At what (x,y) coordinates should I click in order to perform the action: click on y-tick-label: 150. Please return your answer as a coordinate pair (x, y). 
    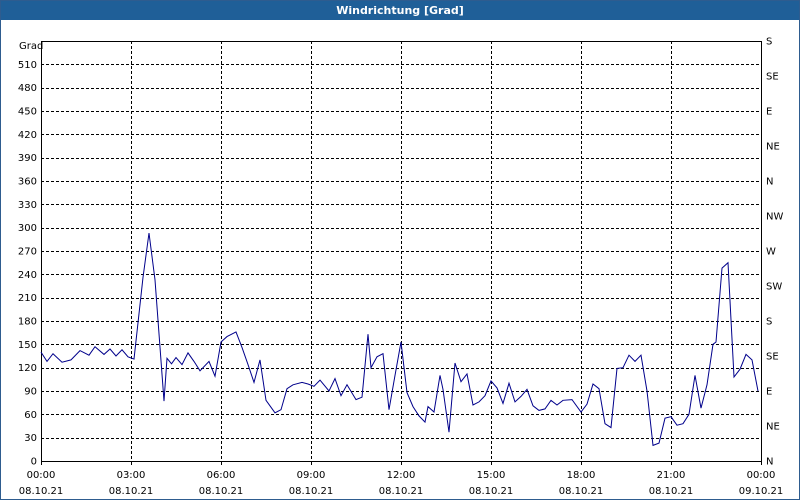
    Looking at the image, I should click on (27, 345).